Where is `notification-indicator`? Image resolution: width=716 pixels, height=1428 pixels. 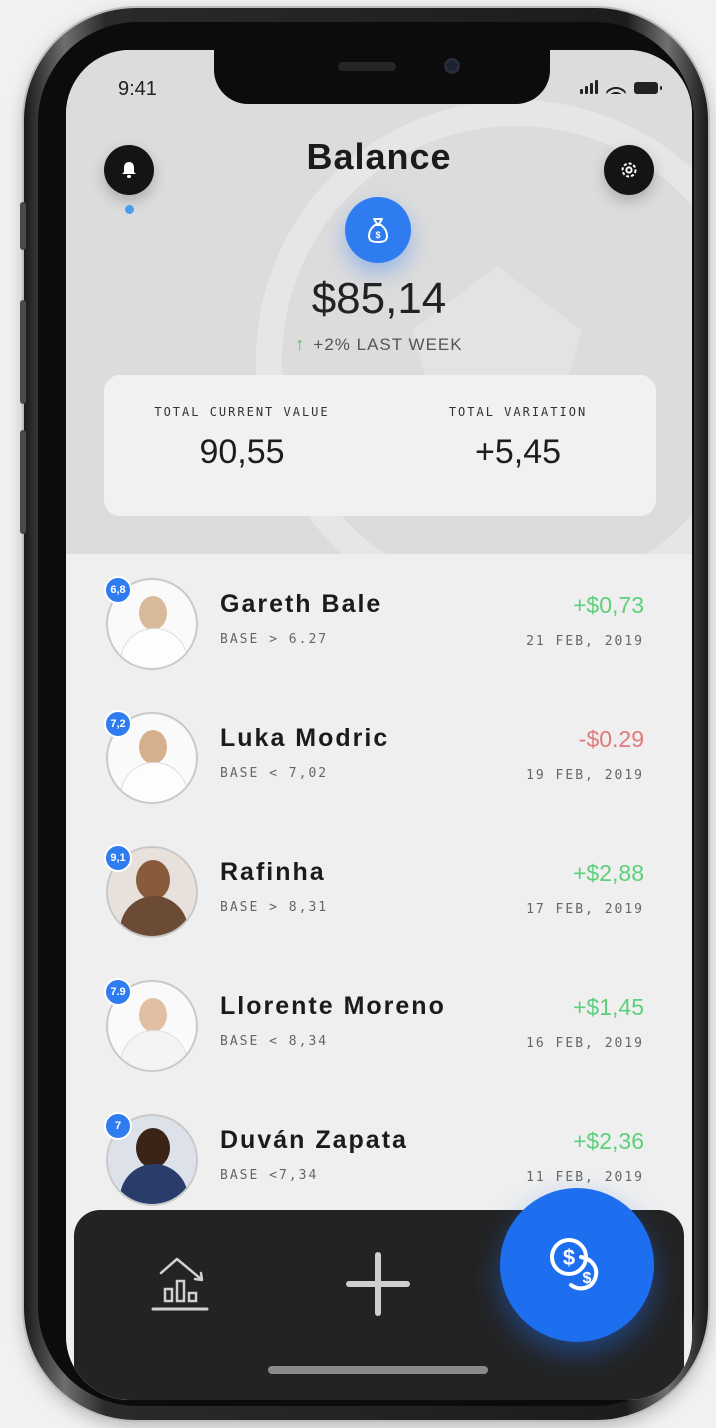
notification-indicator is located at coordinates (129, 209).